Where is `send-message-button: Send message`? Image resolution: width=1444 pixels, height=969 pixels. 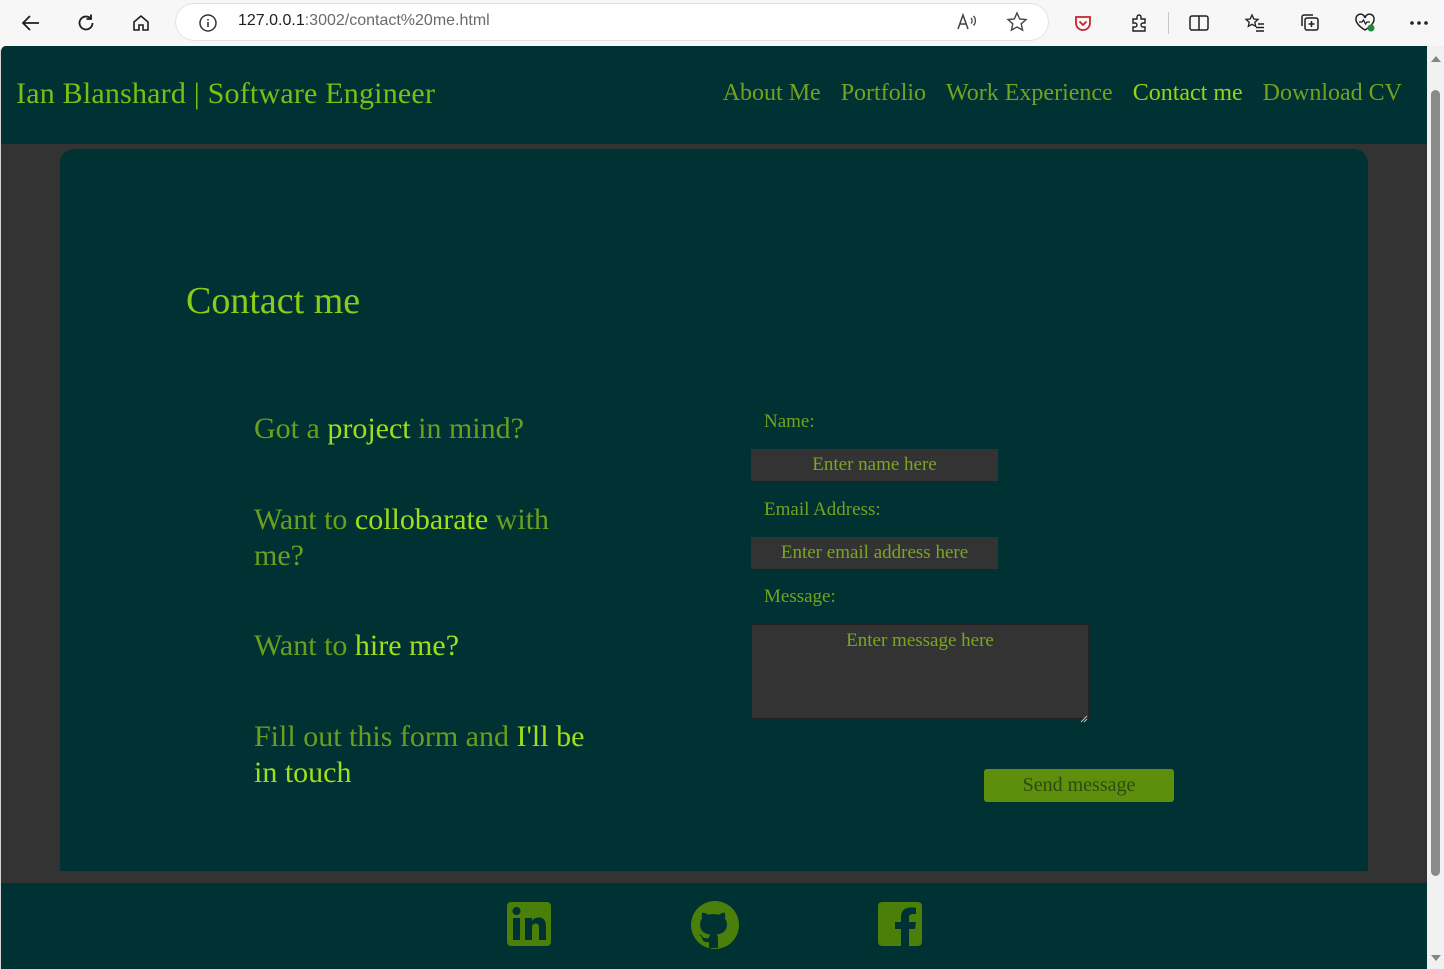 send-message-button: Send message is located at coordinates (1079, 785).